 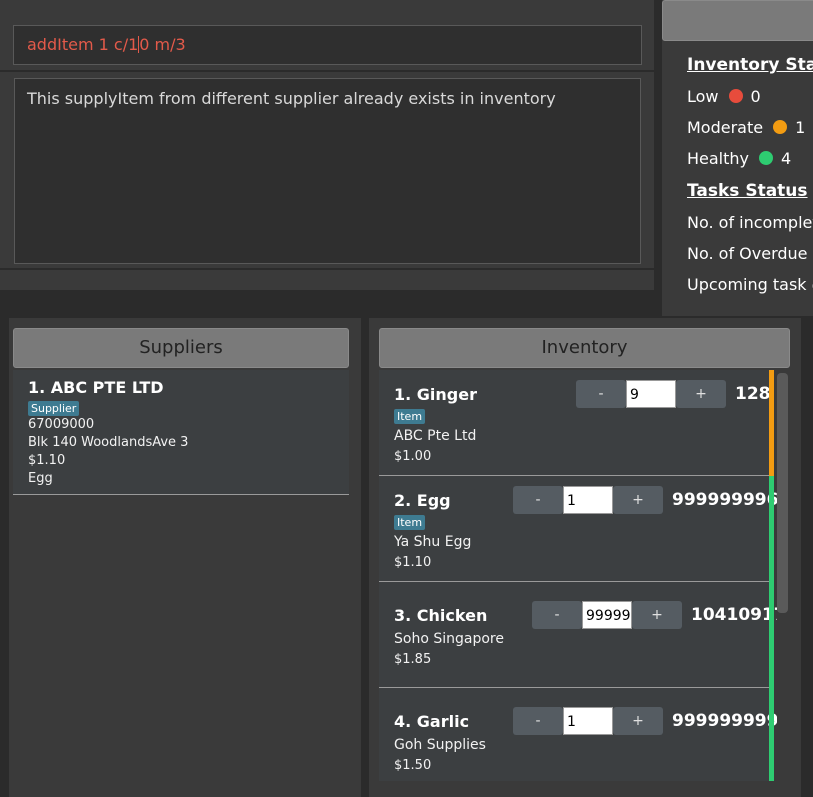 I want to click on item-price: $1.00, so click(x=413, y=456).